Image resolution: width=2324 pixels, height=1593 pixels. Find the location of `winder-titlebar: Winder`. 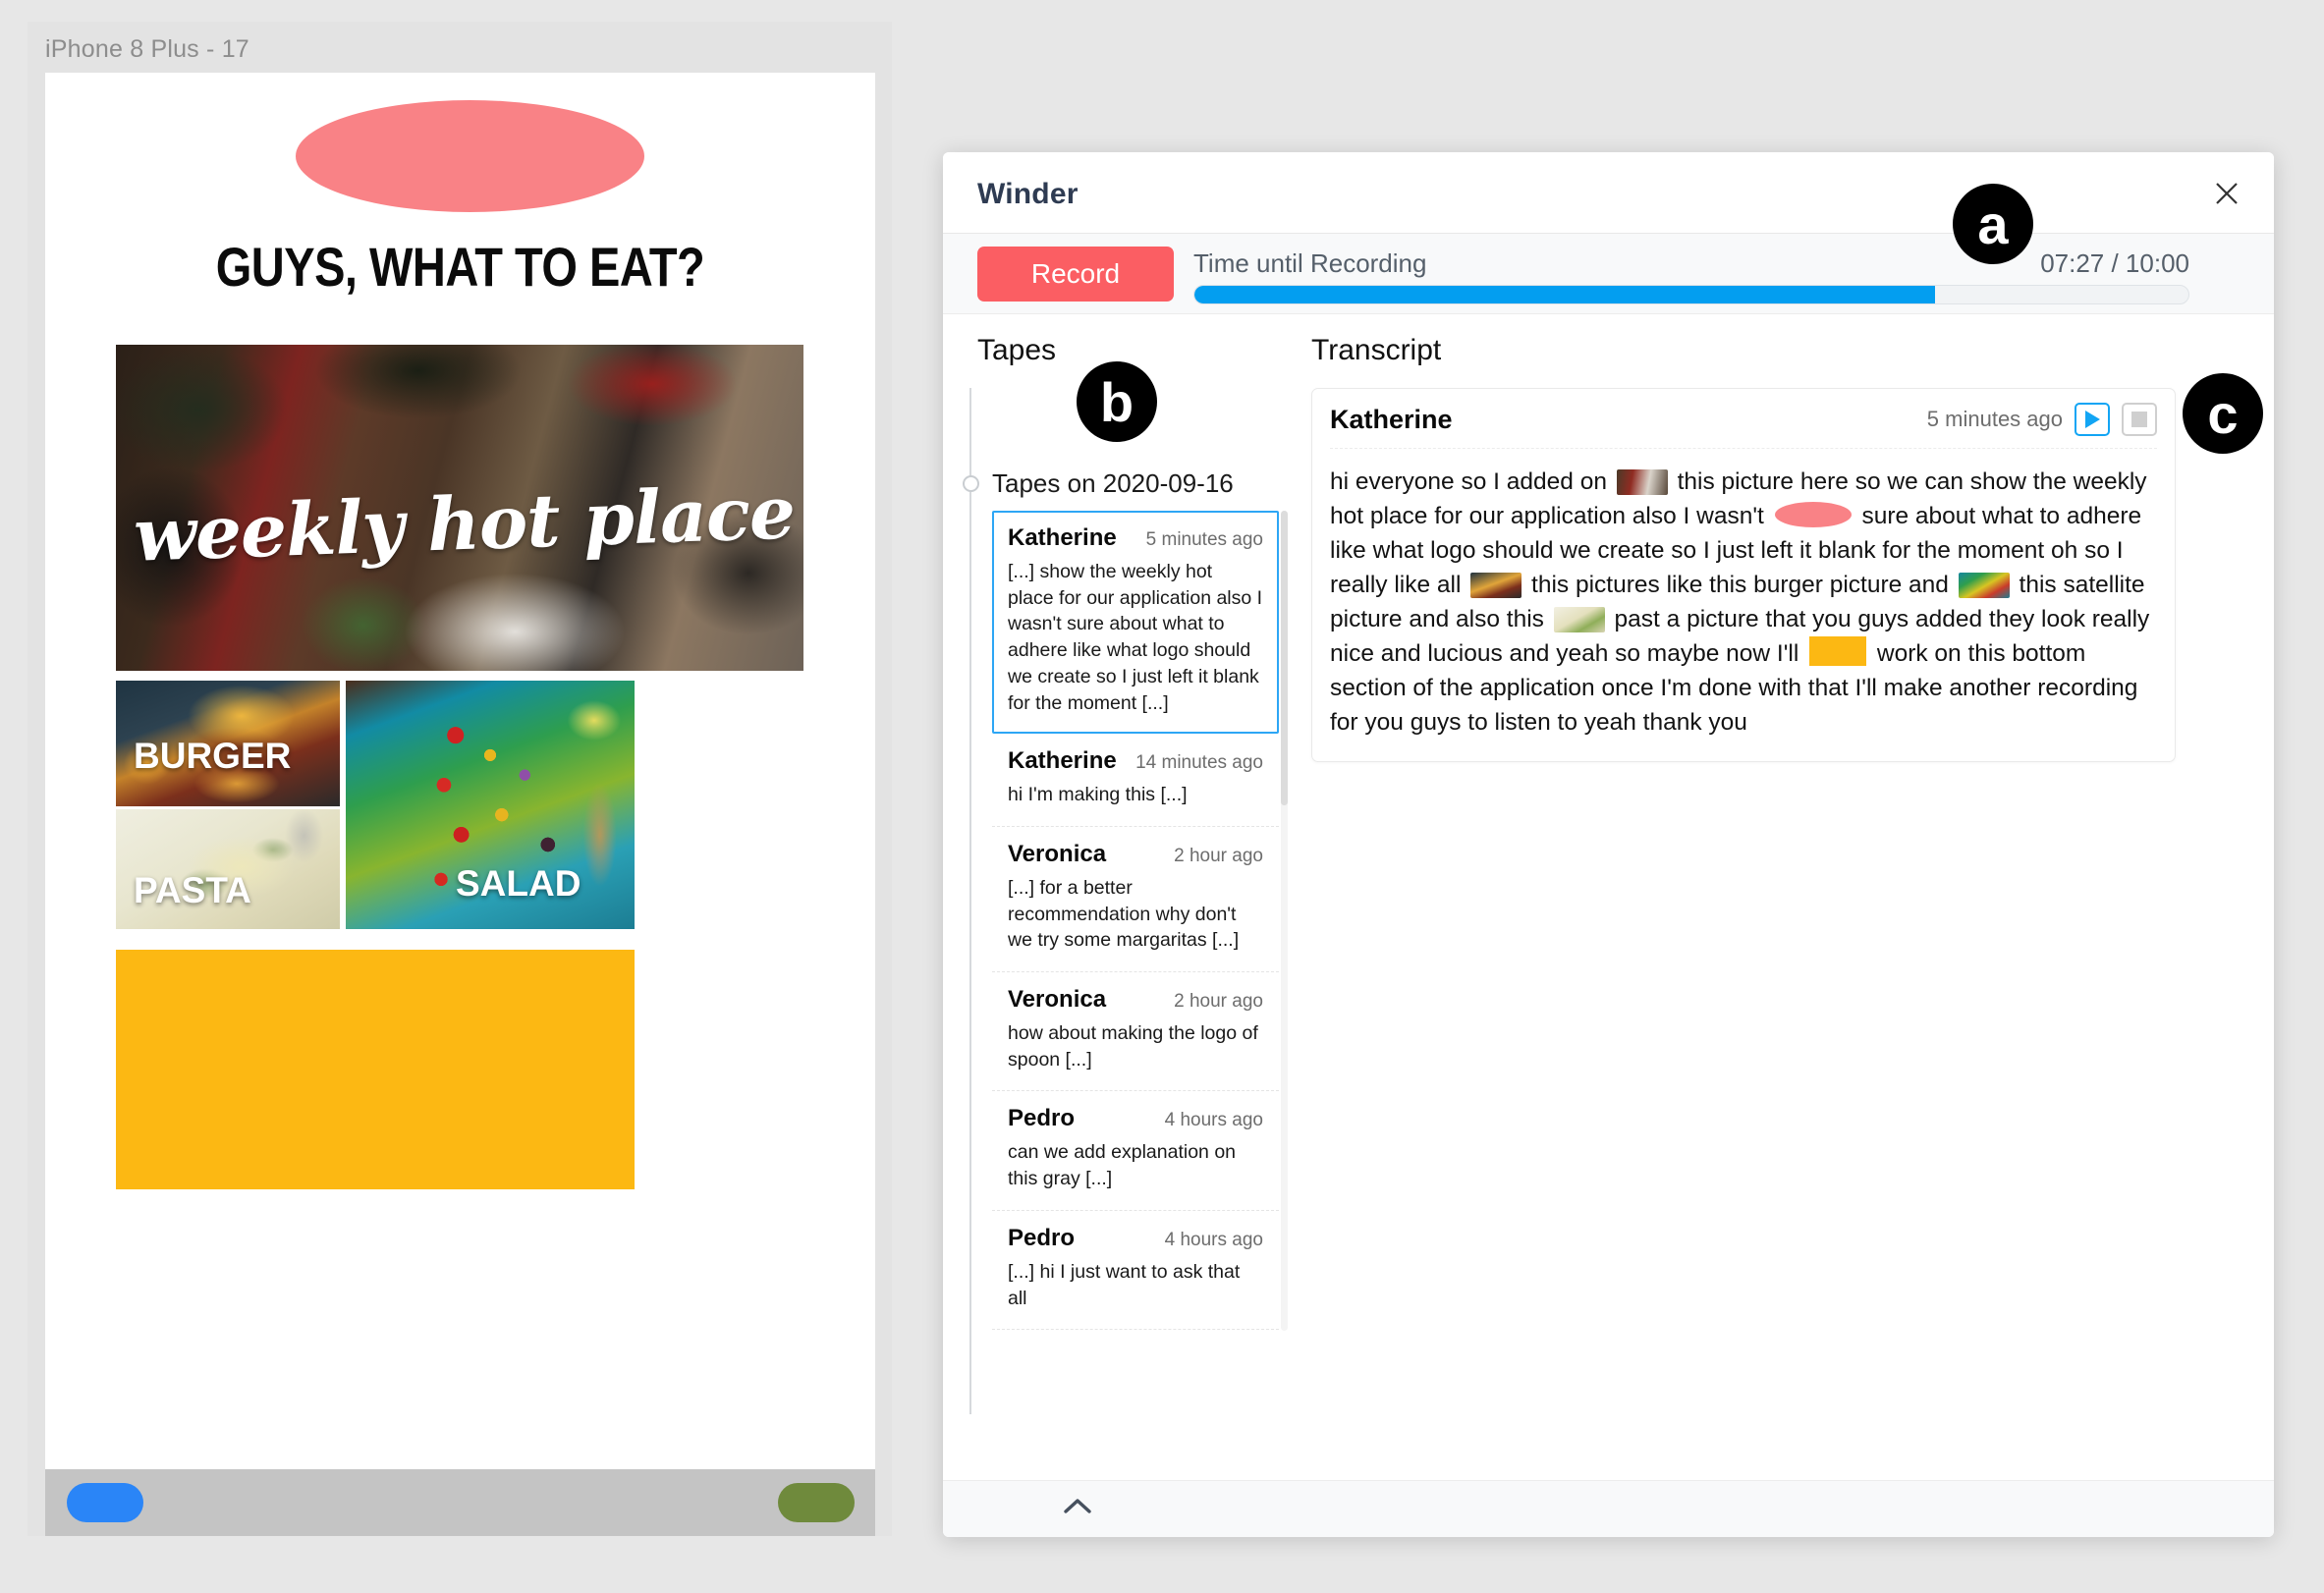

winder-titlebar: Winder is located at coordinates (1608, 193).